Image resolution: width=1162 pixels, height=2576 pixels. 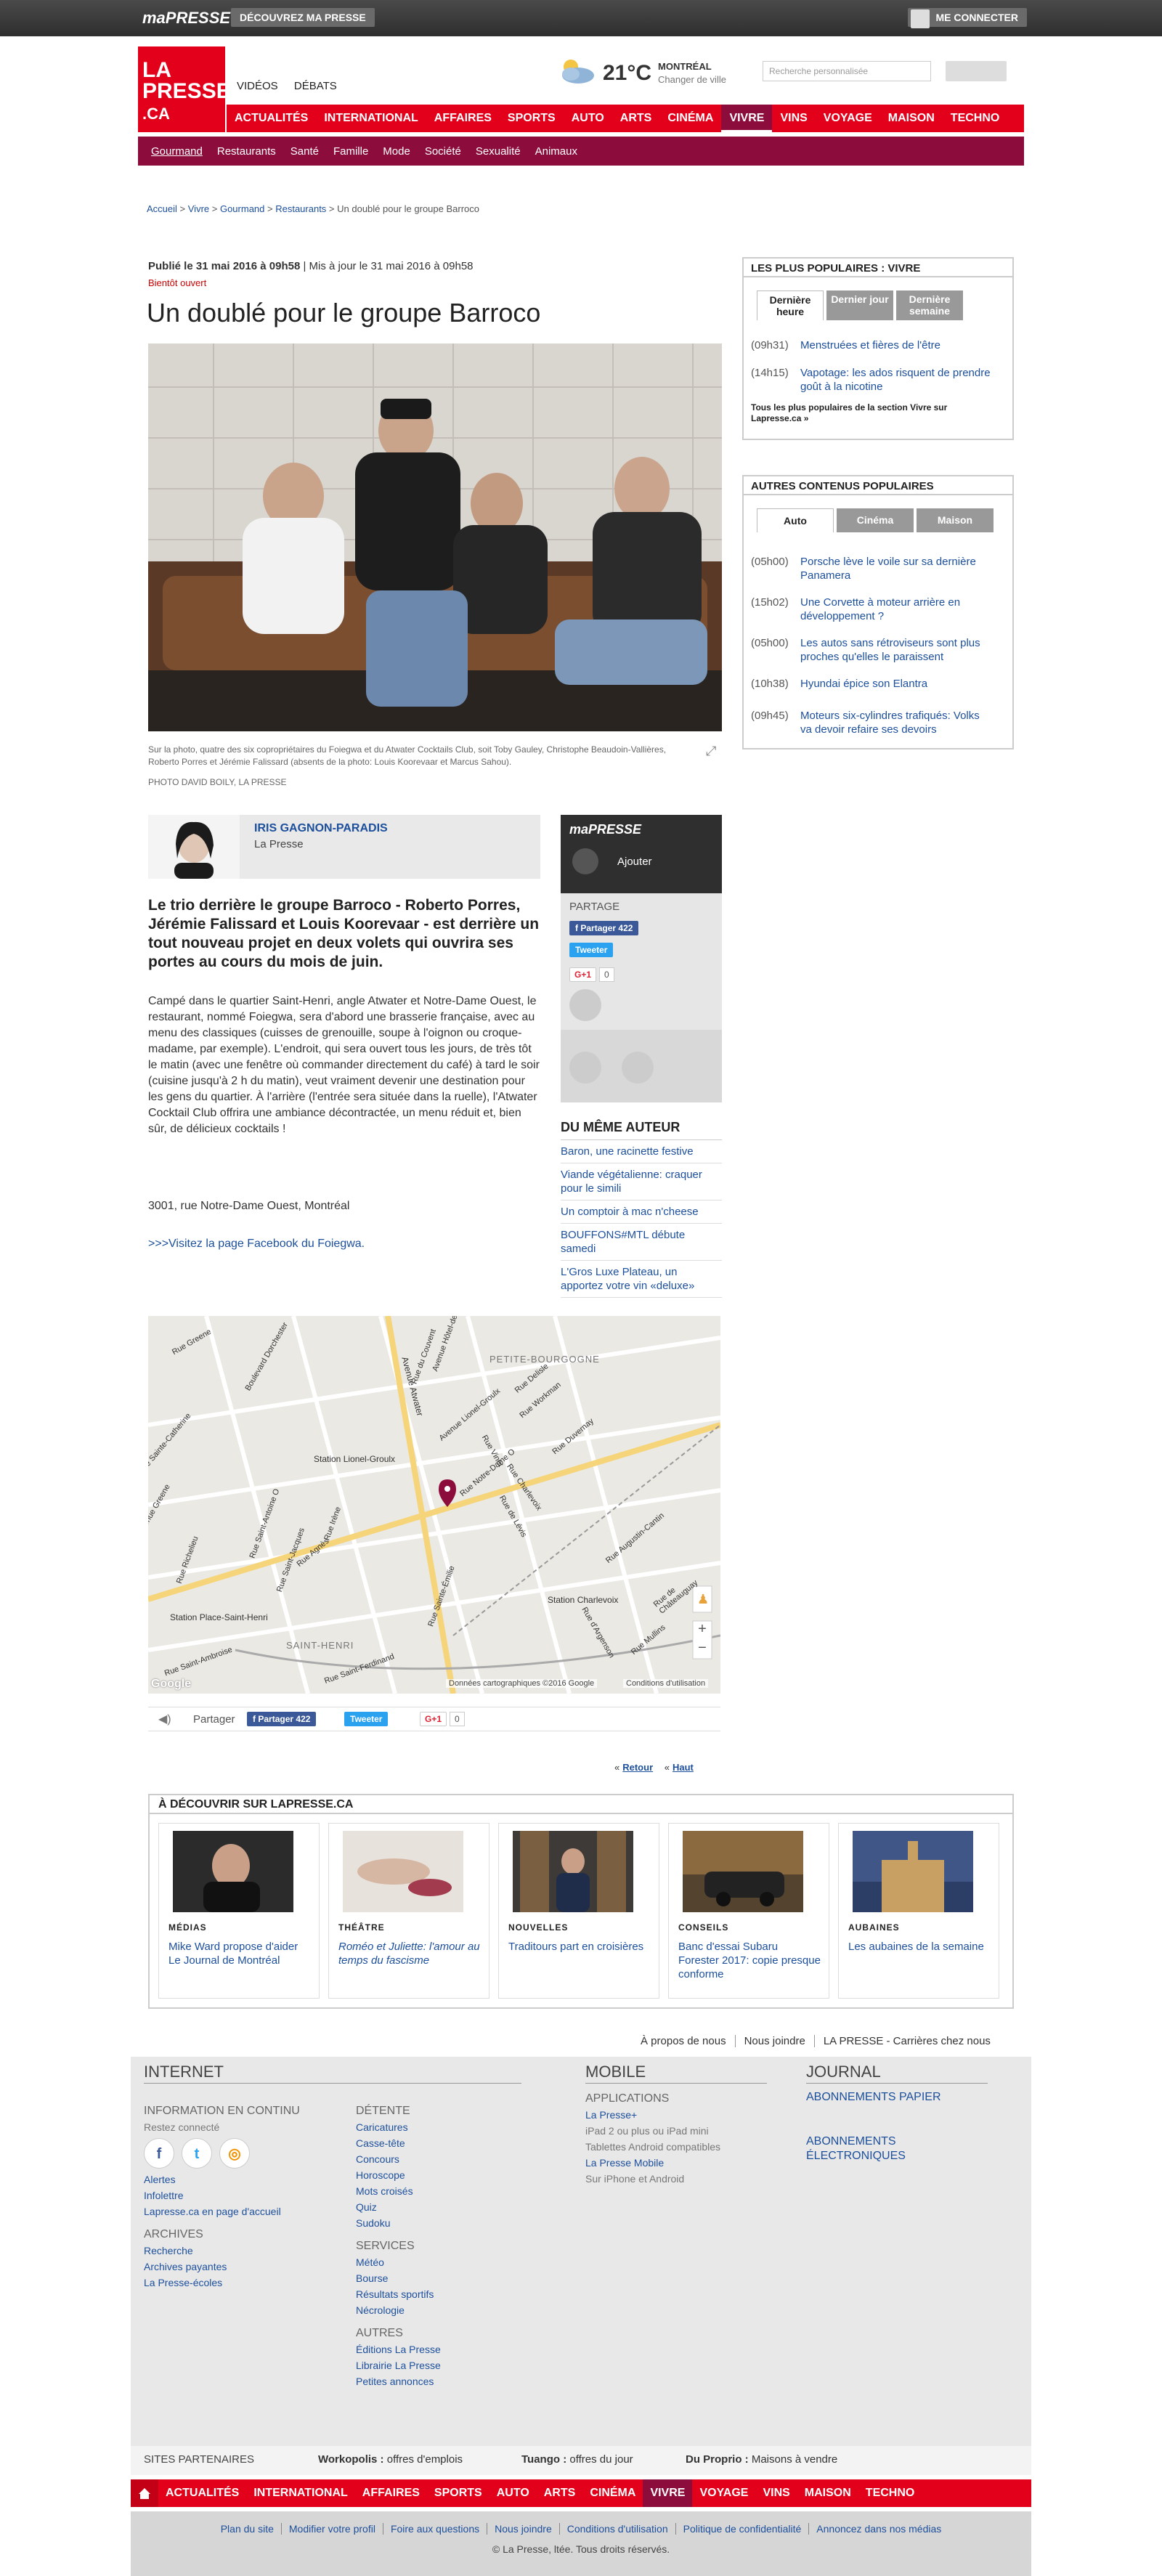 I want to click on mapresse-logo: maPRESSE, so click(x=186, y=18).